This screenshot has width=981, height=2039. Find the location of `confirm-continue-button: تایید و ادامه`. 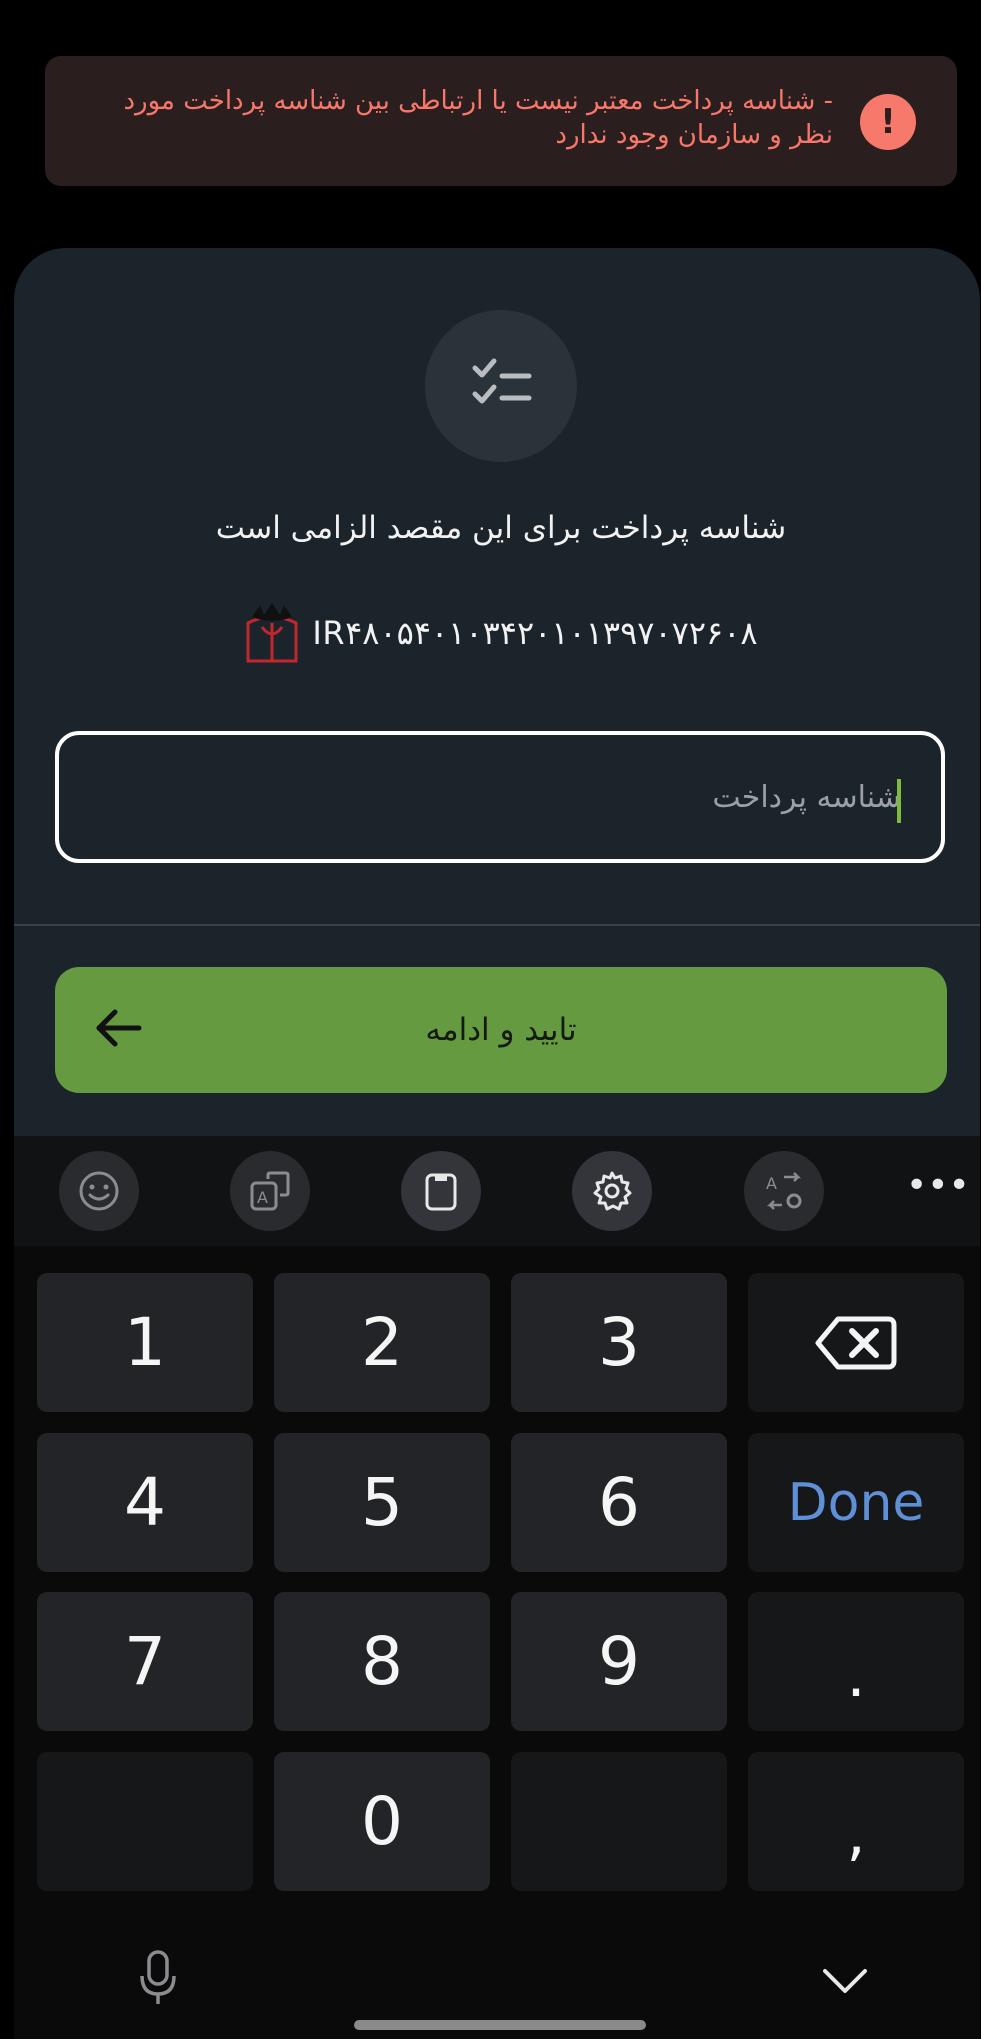

confirm-continue-button: تایید و ادامه is located at coordinates (501, 1030).